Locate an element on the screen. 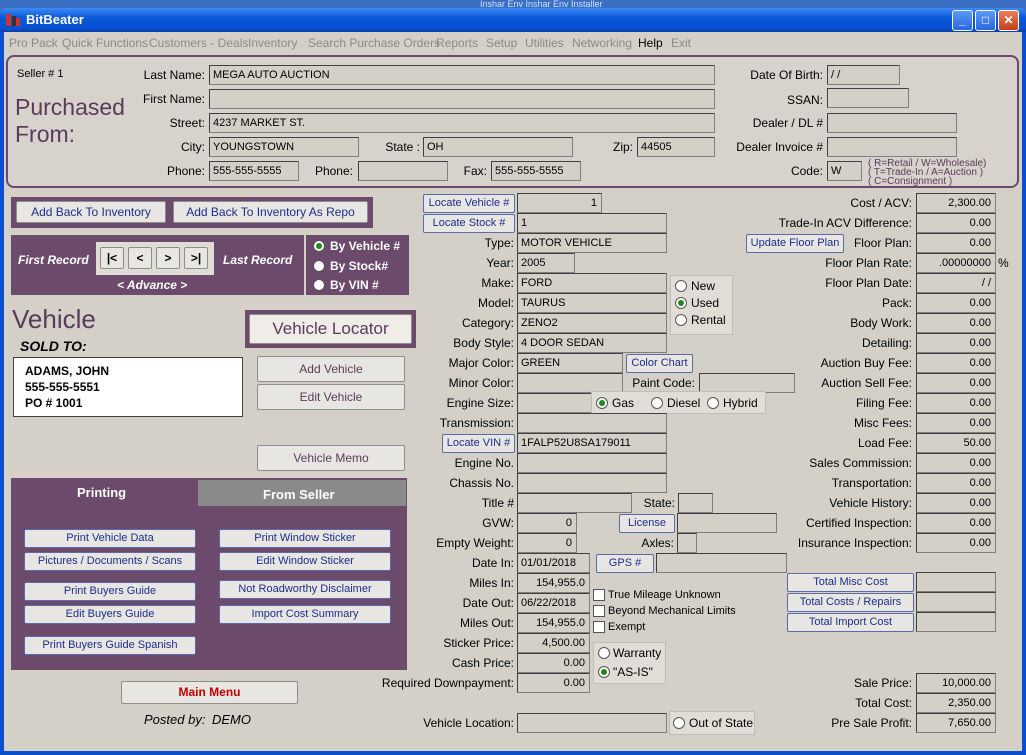  close-icon: ✕ is located at coordinates (1008, 20).